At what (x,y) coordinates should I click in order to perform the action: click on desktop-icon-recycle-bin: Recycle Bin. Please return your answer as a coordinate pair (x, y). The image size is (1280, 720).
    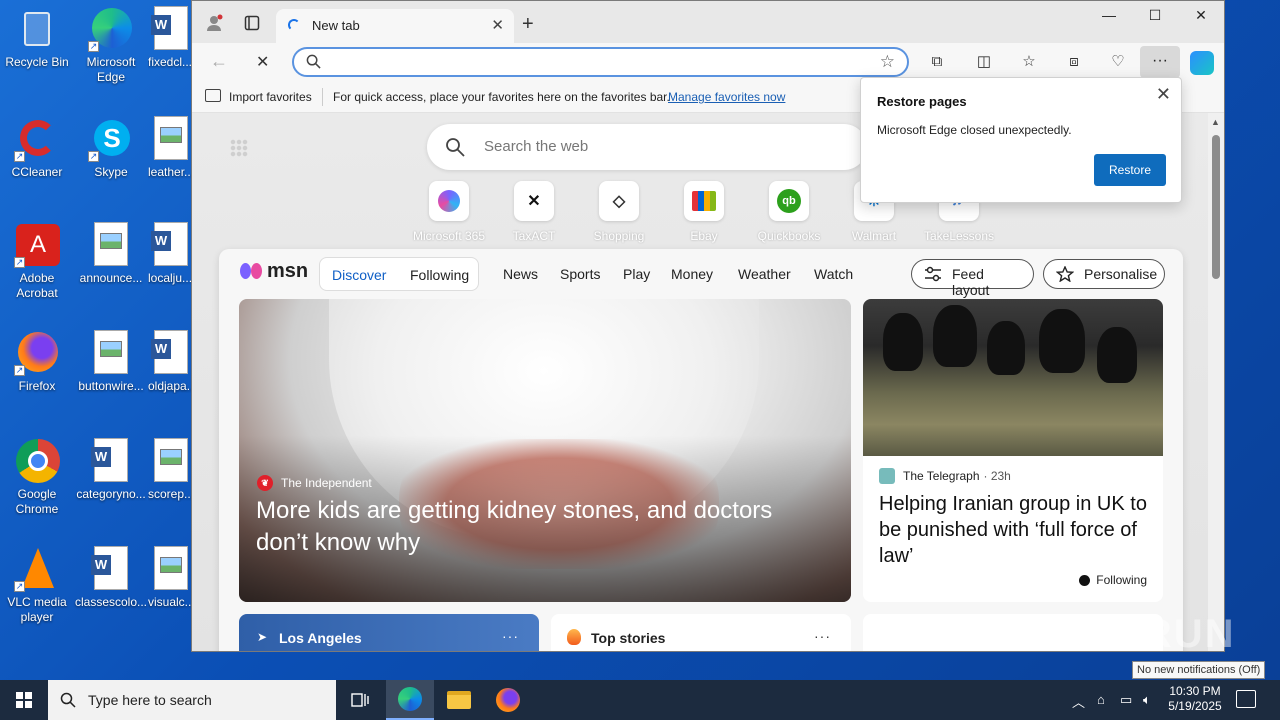
    Looking at the image, I should click on (37, 38).